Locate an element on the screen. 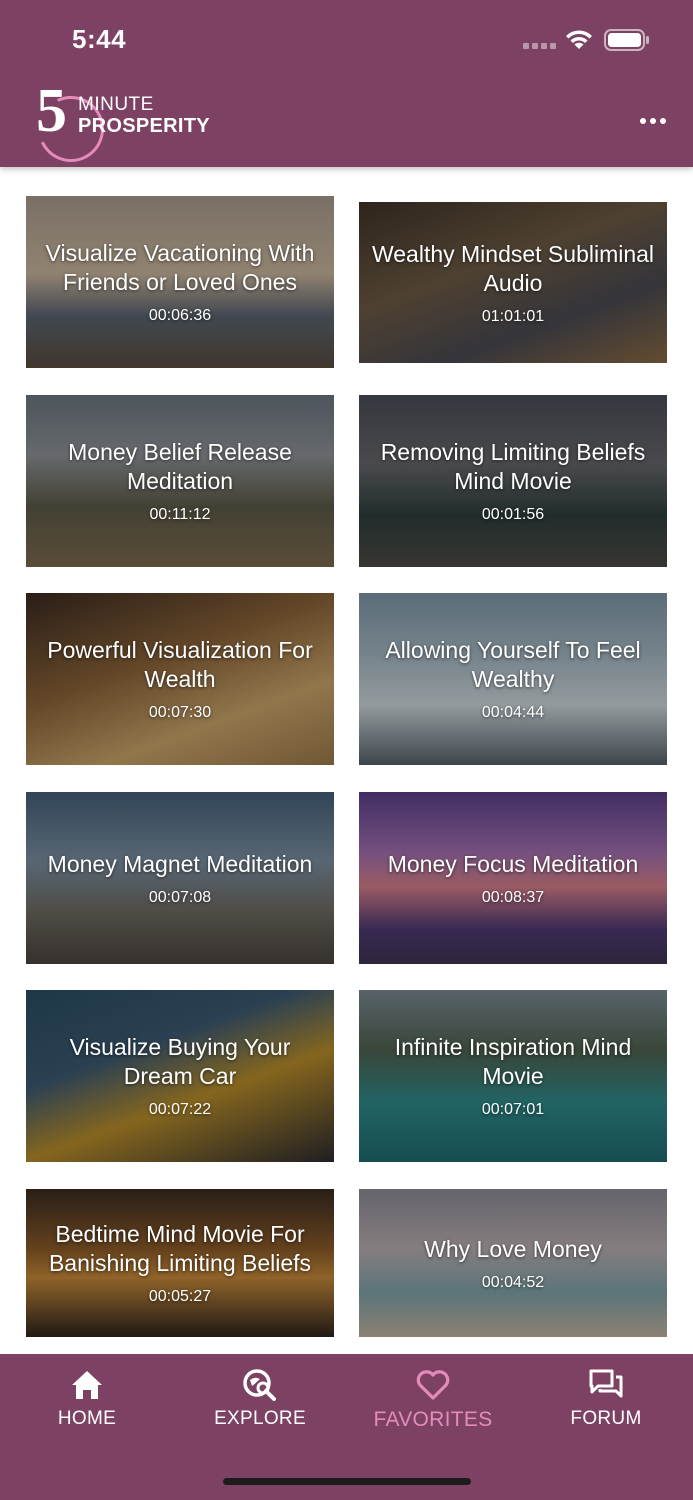  card-duration: 00:07:08 is located at coordinates (180, 897).